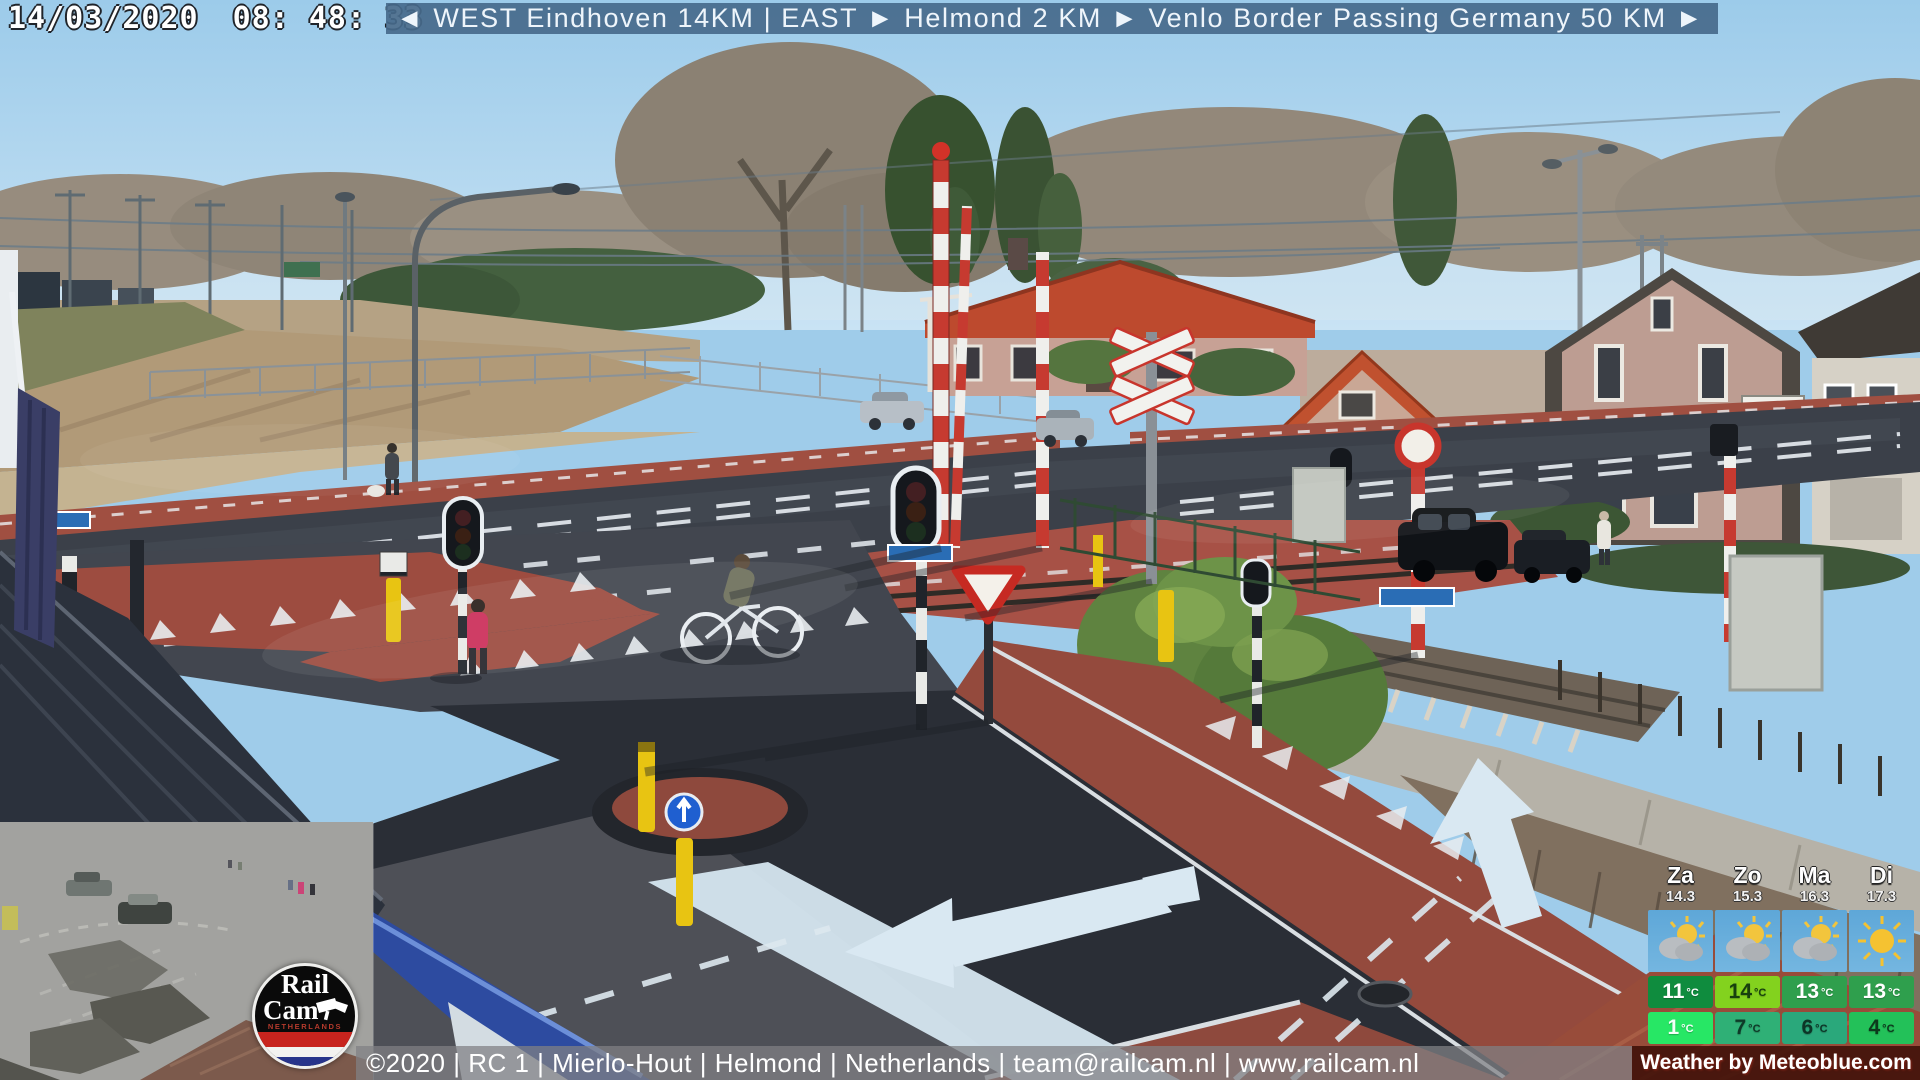 This screenshot has width=1920, height=1080. What do you see at coordinates (305, 1039) in the screenshot?
I see `logo-stripe-red` at bounding box center [305, 1039].